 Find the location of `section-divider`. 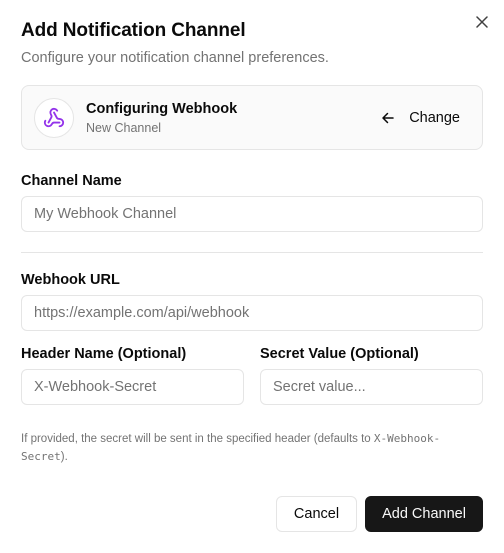

section-divider is located at coordinates (252, 252).